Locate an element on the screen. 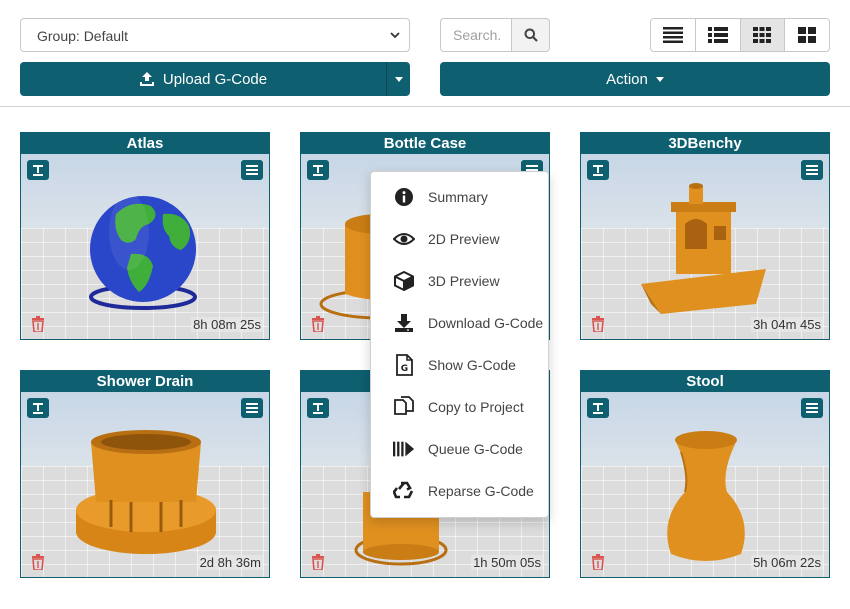 Image resolution: width=850 pixels, height=609 pixels. gcode-card: Shower Drain 2d 8h 36m is located at coordinates (145, 474).